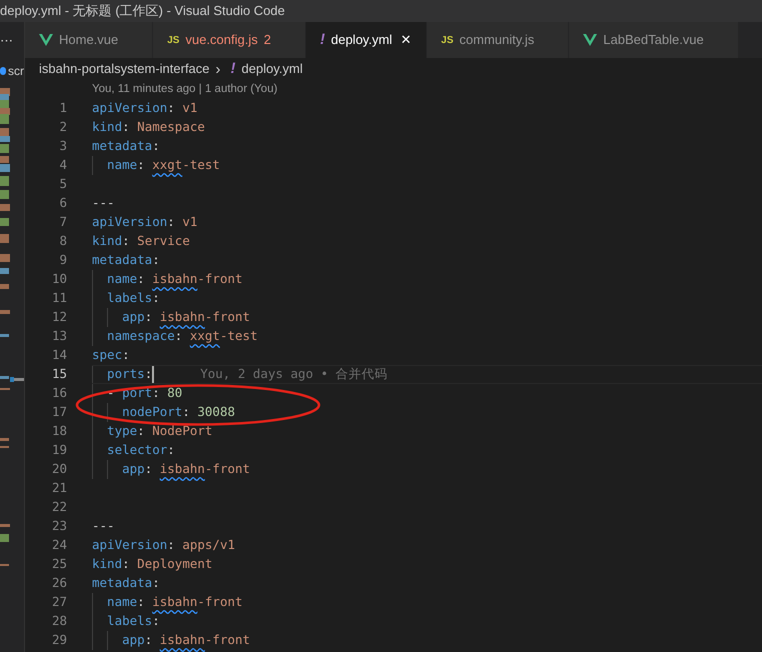  Describe the element at coordinates (63, 241) in the screenshot. I see `line-number: 8` at that location.